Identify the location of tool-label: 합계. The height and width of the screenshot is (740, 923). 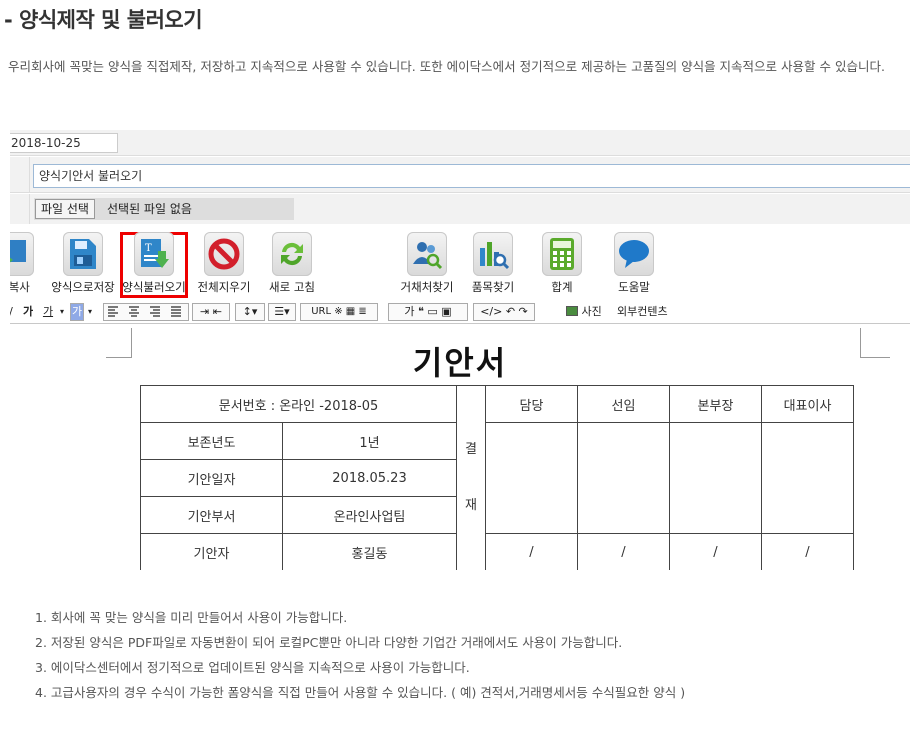
(562, 287).